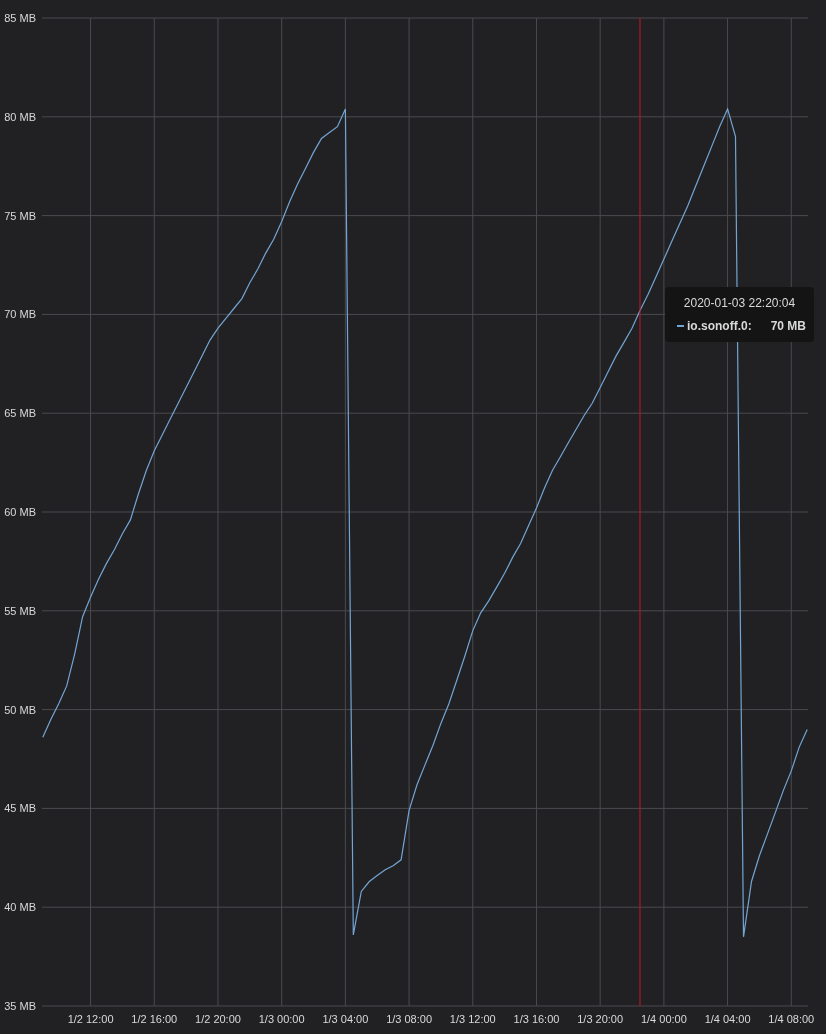 The image size is (826, 1034). Describe the element at coordinates (536, 1019) in the screenshot. I see `x-axis-label: 1/3 16:00` at that location.